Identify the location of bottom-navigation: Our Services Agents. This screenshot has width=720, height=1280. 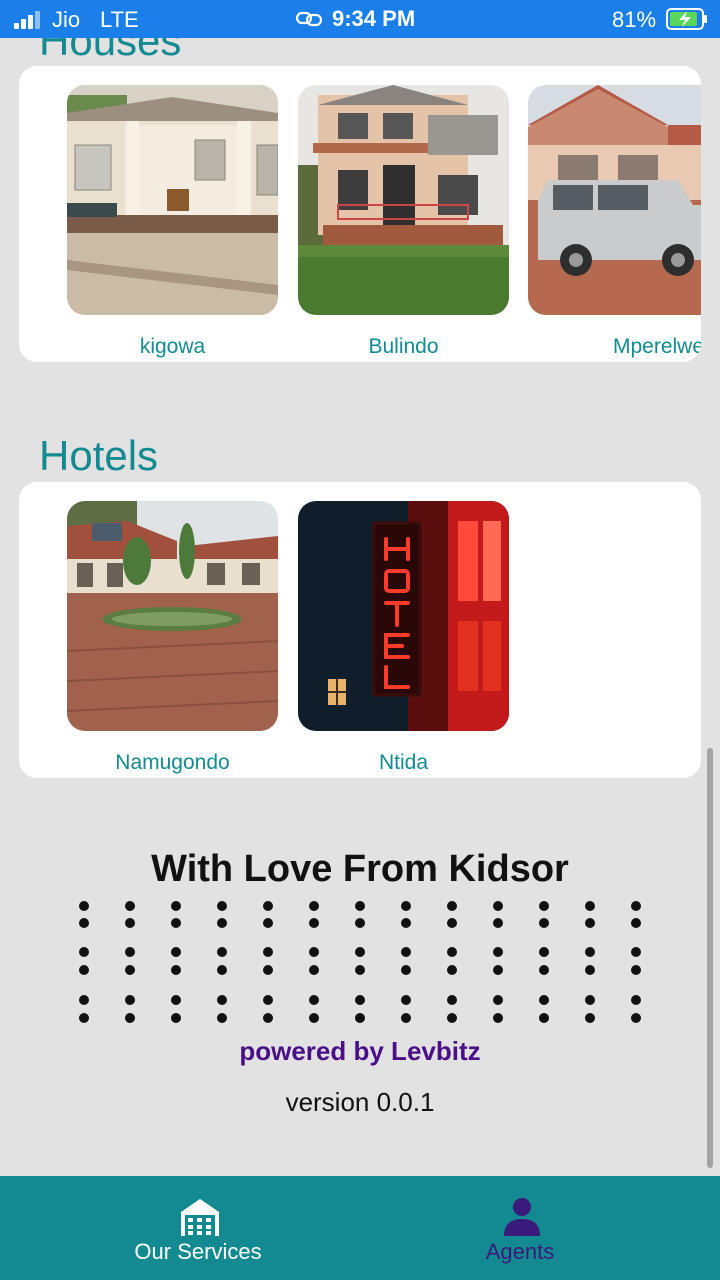
(360, 1228).